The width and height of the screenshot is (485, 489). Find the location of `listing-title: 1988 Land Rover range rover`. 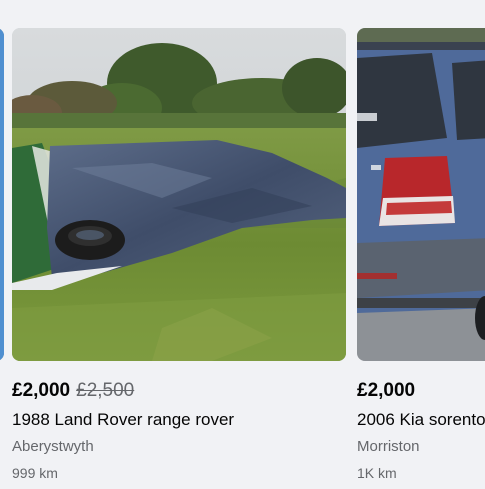

listing-title: 1988 Land Rover range rover is located at coordinates (179, 420).